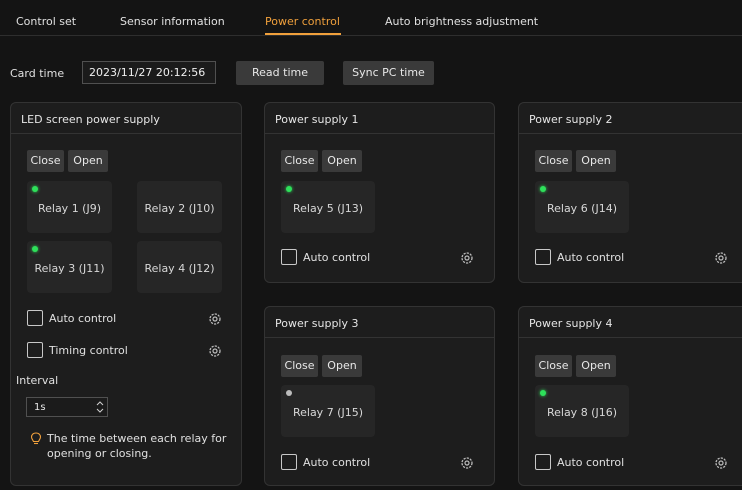 The height and width of the screenshot is (490, 742). Describe the element at coordinates (100, 407) in the screenshot. I see `stepper-arrows-icon` at that location.